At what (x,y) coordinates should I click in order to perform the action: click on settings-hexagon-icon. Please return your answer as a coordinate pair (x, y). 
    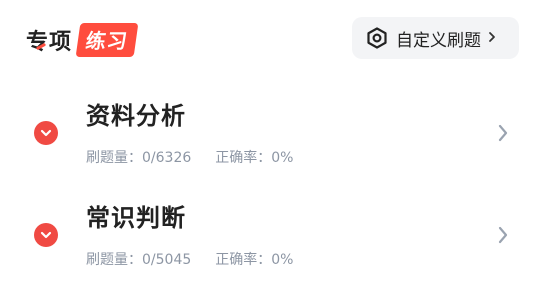
    Looking at the image, I should click on (377, 38).